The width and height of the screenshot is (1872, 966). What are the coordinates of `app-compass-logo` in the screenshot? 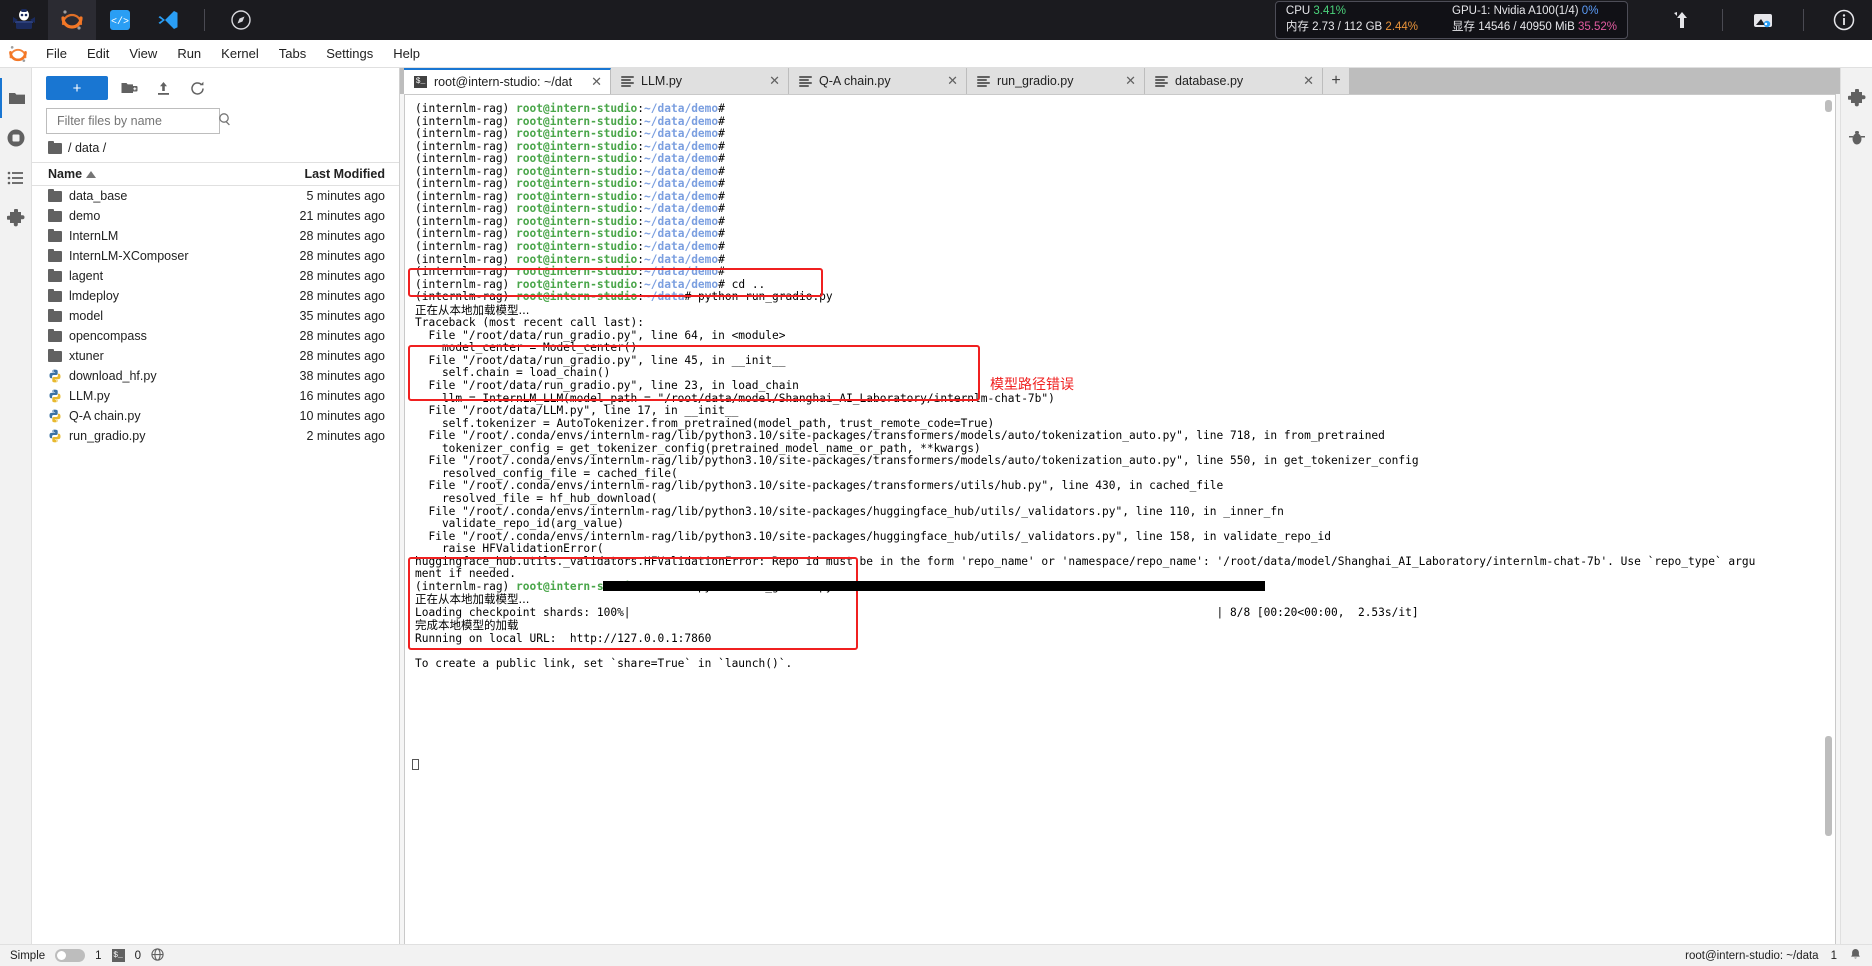 It's located at (241, 20).